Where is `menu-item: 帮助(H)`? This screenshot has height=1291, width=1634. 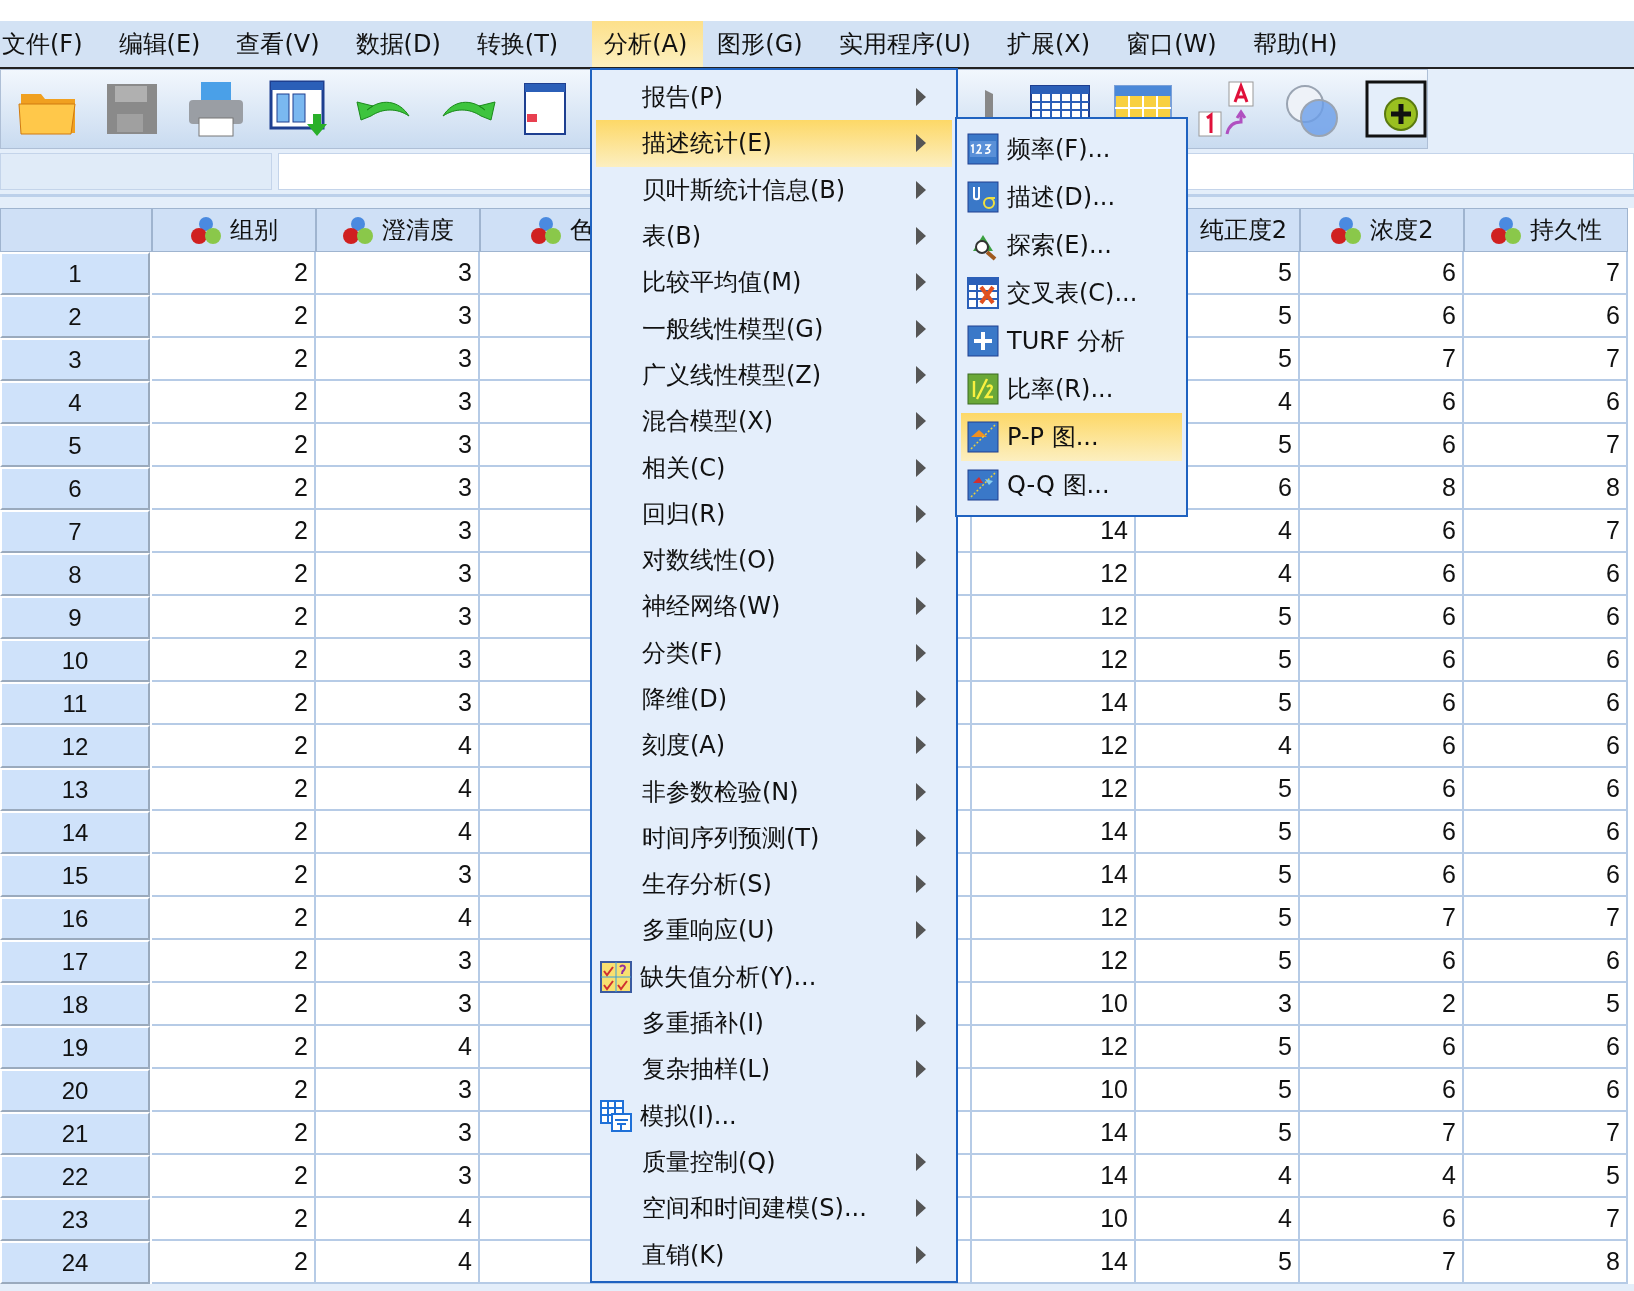 menu-item: 帮助(H) is located at coordinates (1305, 44).